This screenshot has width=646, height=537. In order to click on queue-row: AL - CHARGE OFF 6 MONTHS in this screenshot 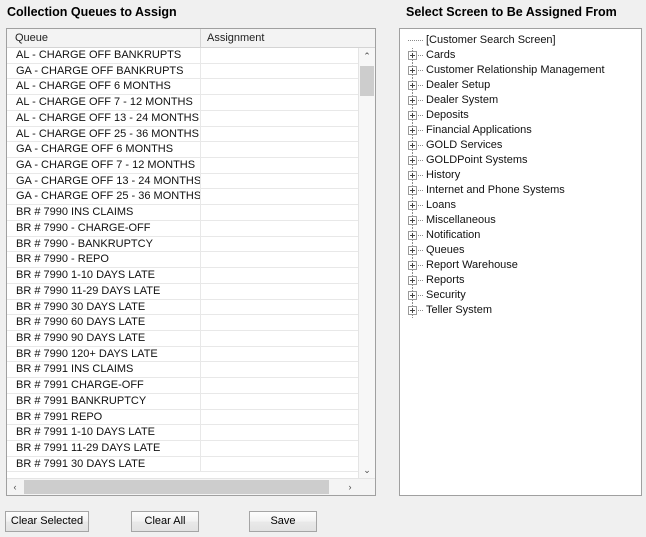, I will do `click(182, 87)`.